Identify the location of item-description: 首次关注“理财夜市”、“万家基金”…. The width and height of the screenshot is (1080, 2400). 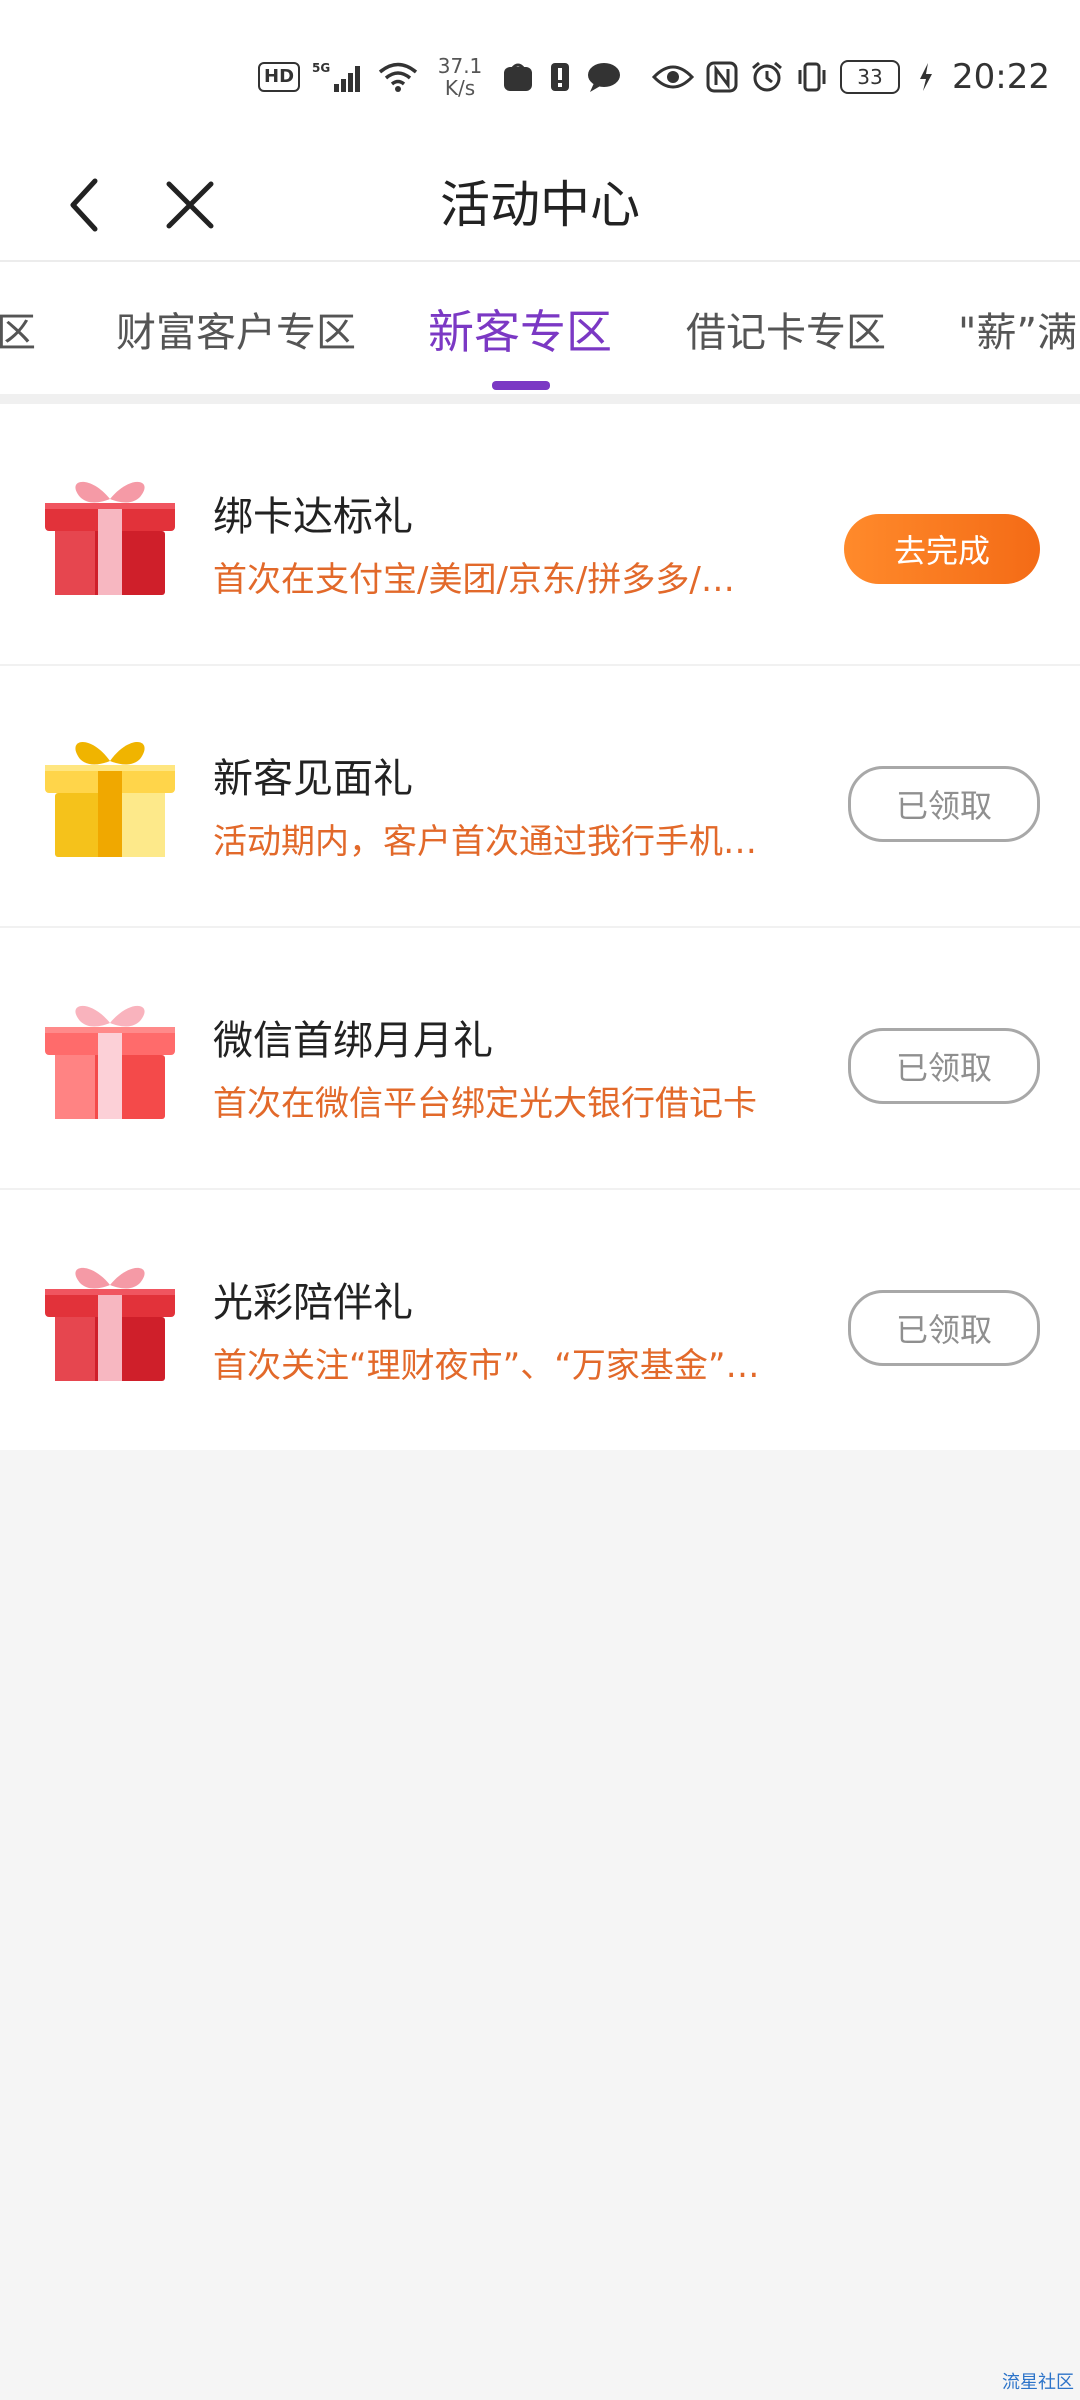
(486, 1366).